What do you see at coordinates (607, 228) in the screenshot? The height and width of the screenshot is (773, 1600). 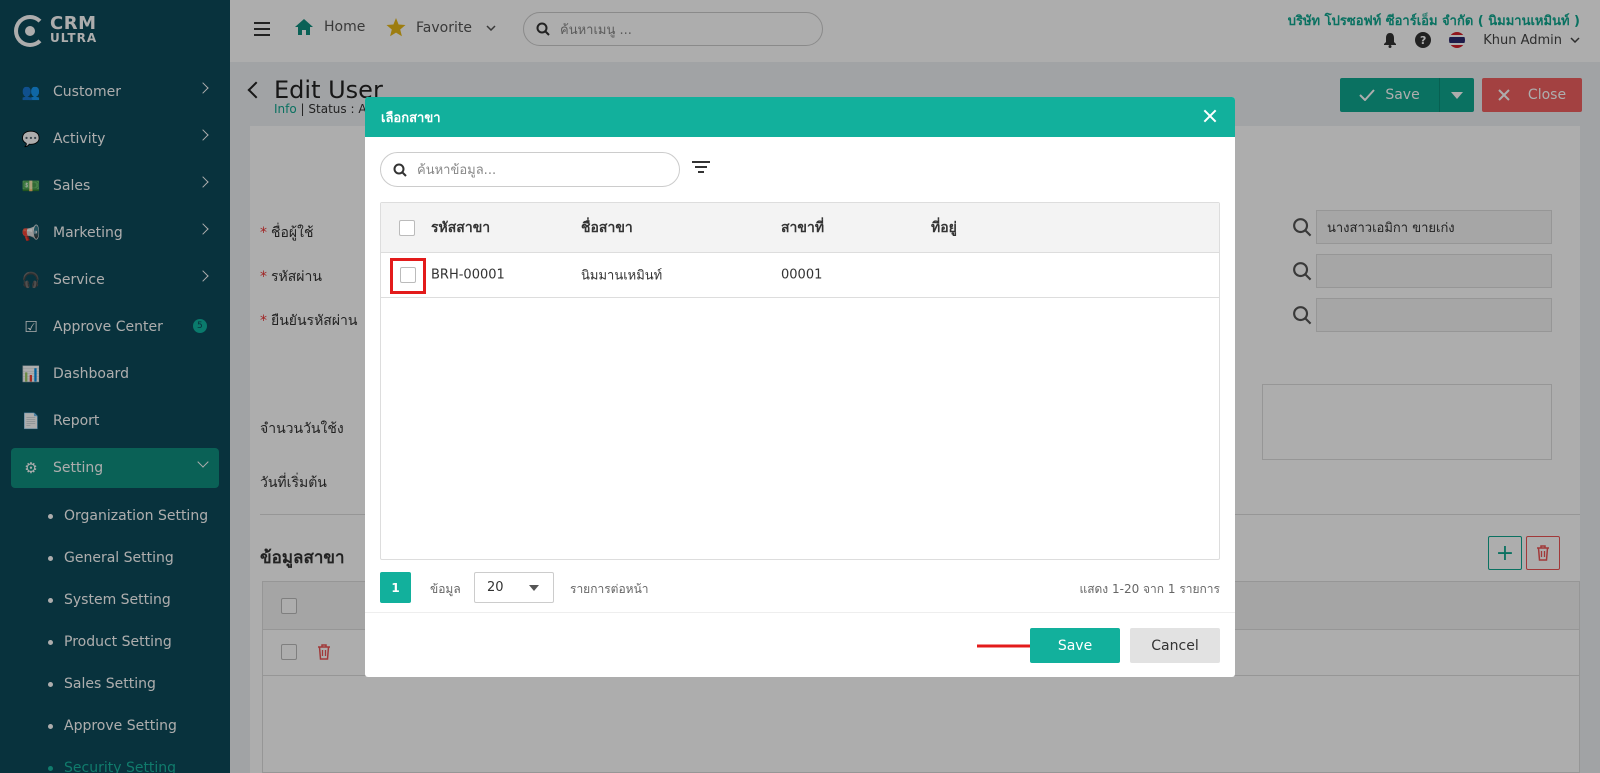 I see `column-header-branch-name: ชื่อสาขา` at bounding box center [607, 228].